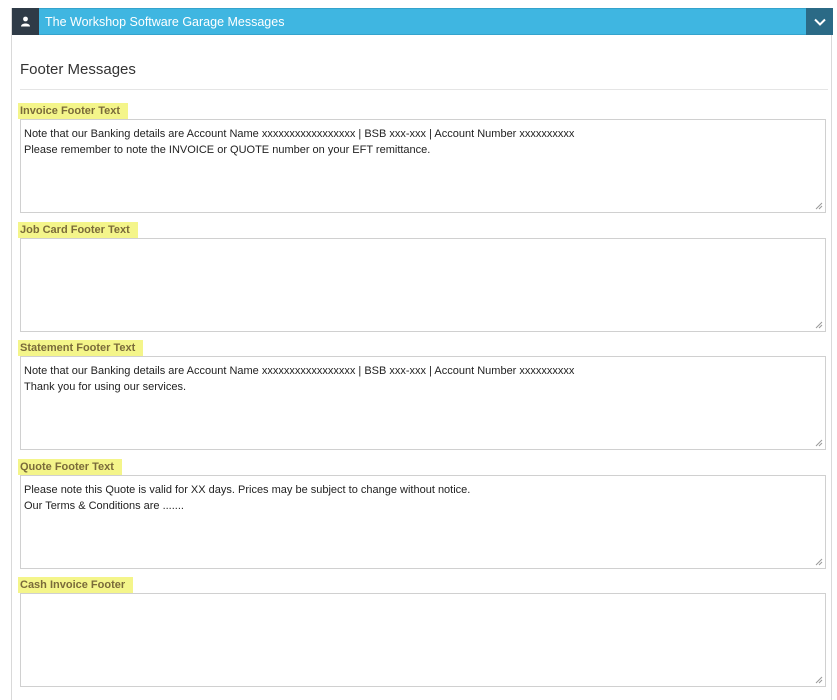  What do you see at coordinates (423, 640) in the screenshot?
I see `cash-invoice-footer-textarea` at bounding box center [423, 640].